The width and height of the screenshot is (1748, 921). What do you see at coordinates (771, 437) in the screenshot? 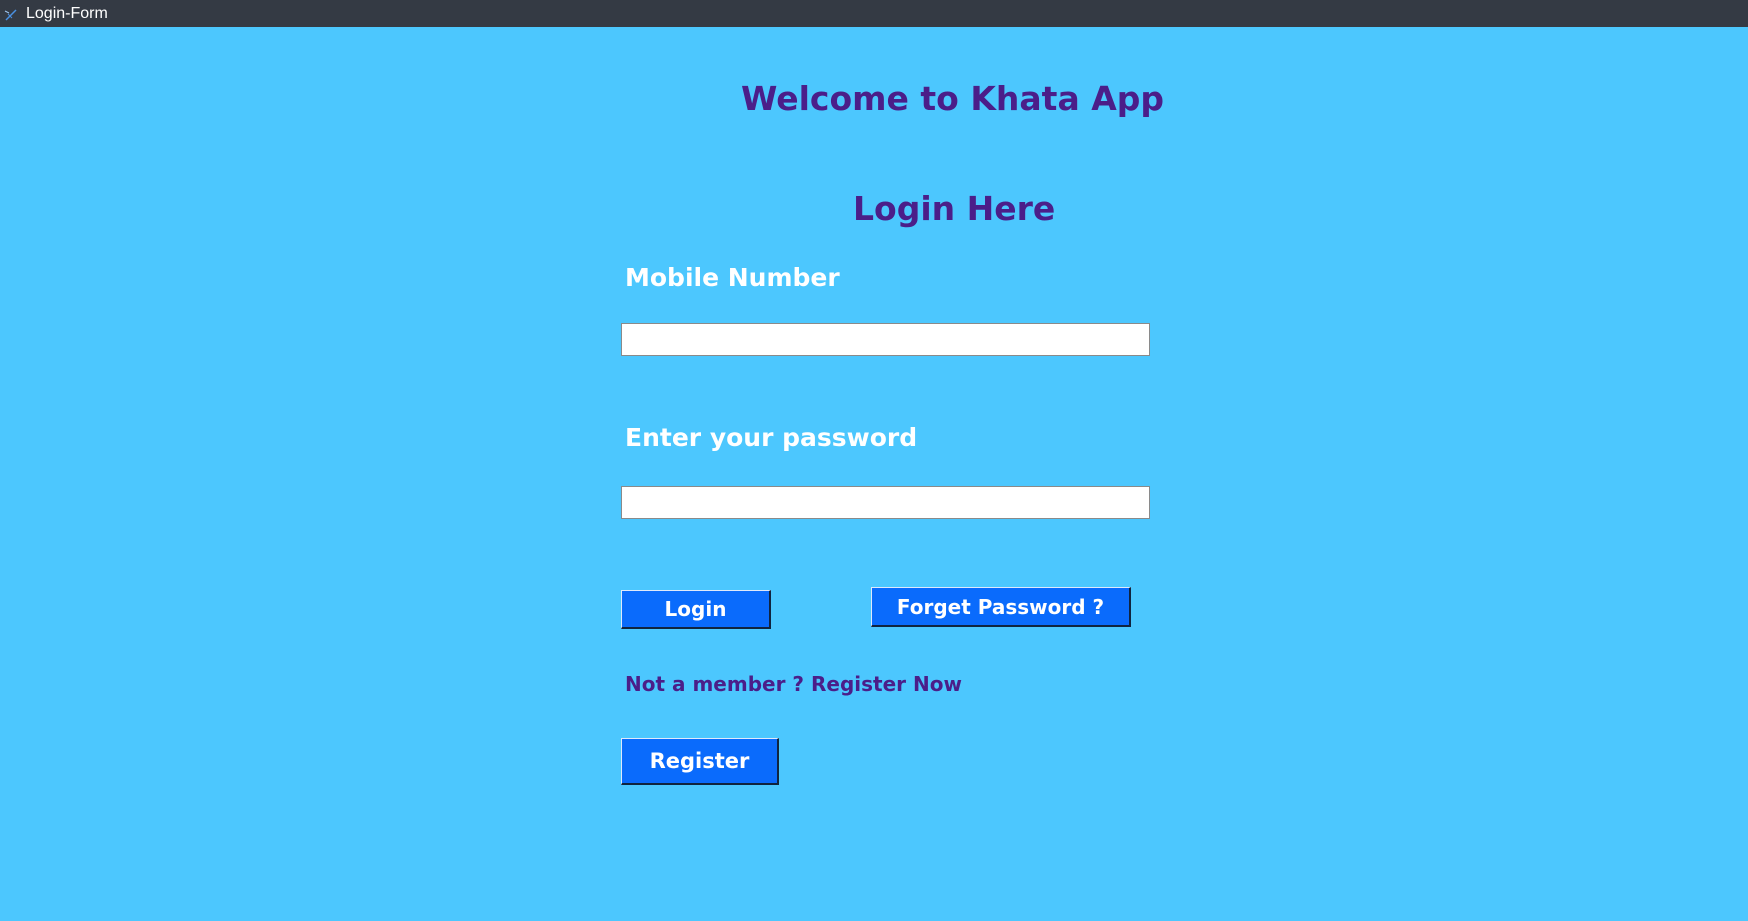
I see `password-label: Enter your password` at bounding box center [771, 437].